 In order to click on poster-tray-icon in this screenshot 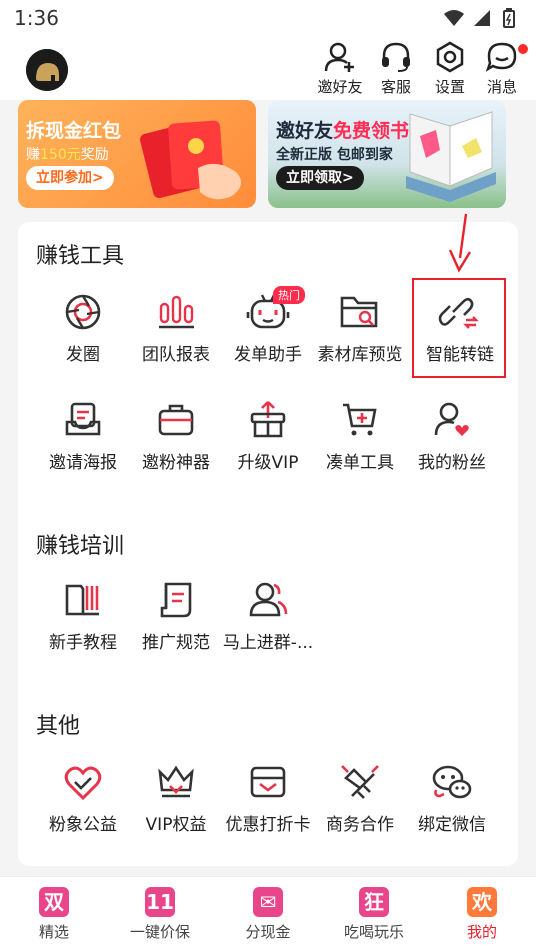, I will do `click(83, 419)`.